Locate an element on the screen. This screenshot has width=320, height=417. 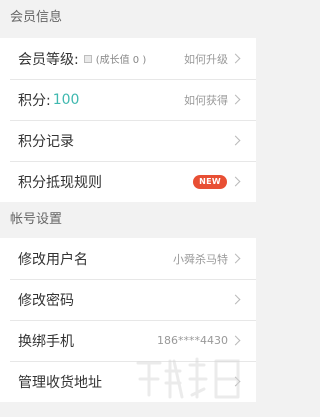
new-badge: NEW is located at coordinates (210, 181).